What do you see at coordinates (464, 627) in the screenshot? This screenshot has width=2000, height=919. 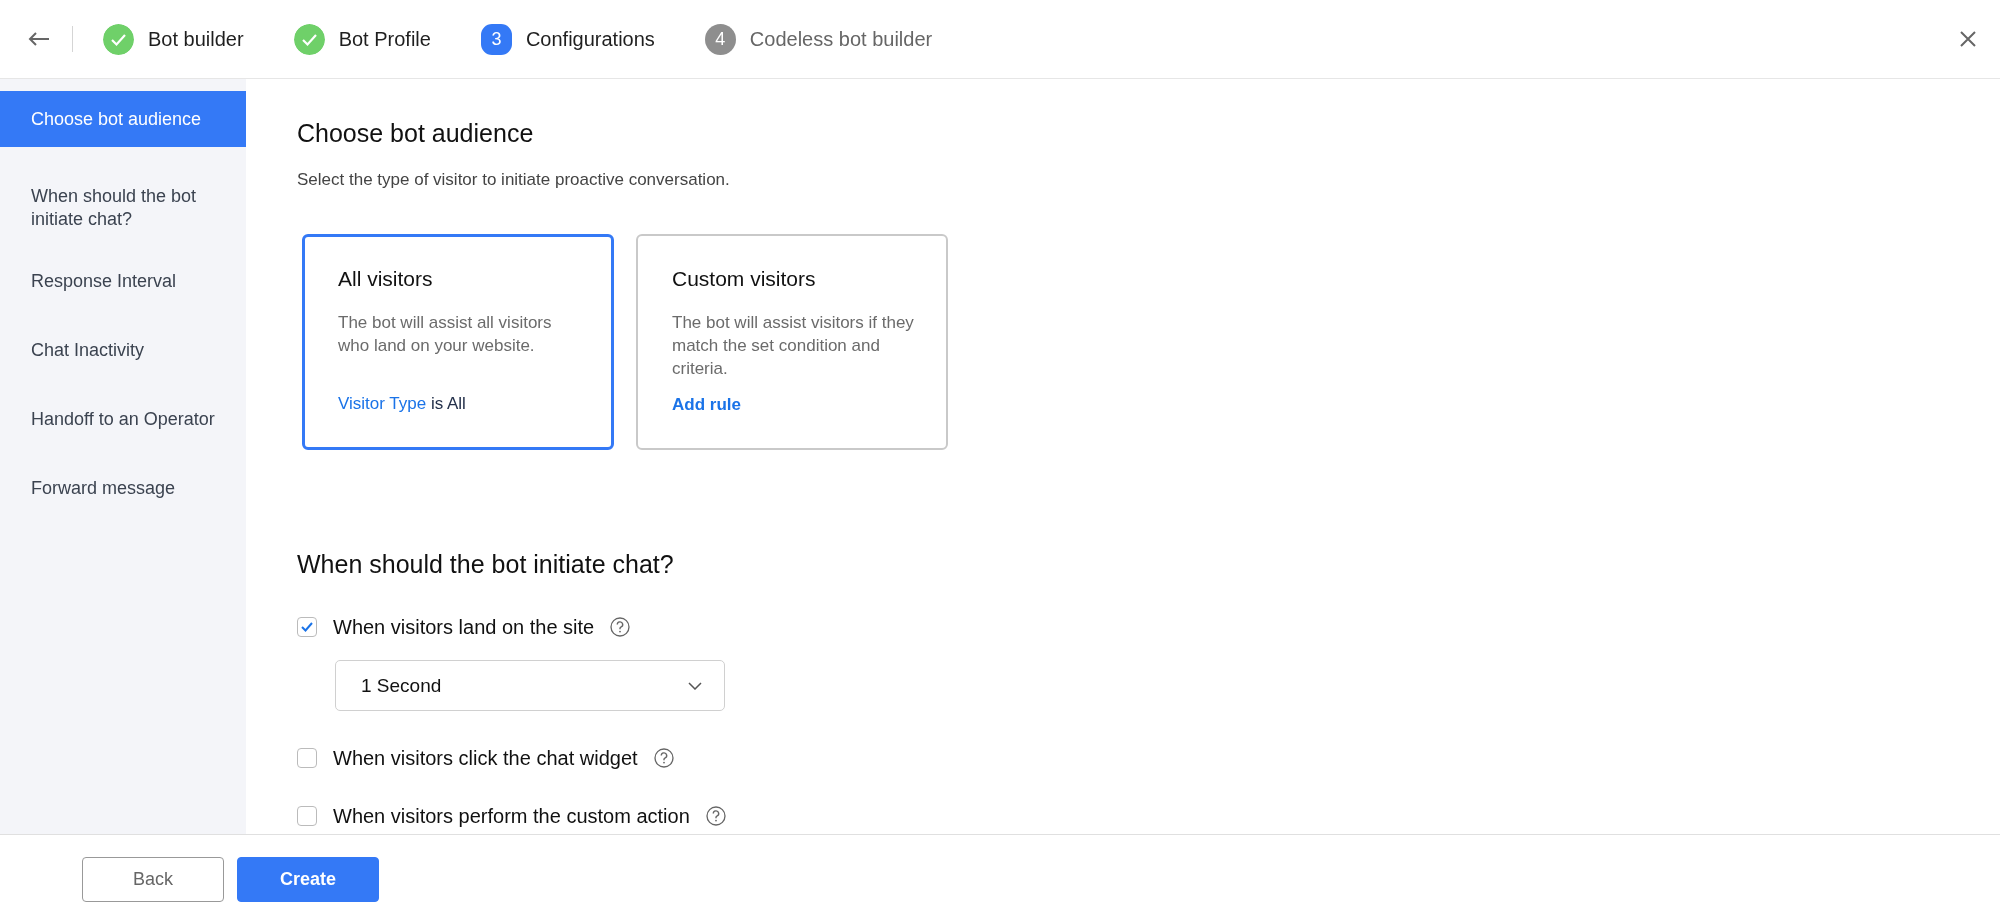 I see `checkbox-label: When visitors land on the site` at bounding box center [464, 627].